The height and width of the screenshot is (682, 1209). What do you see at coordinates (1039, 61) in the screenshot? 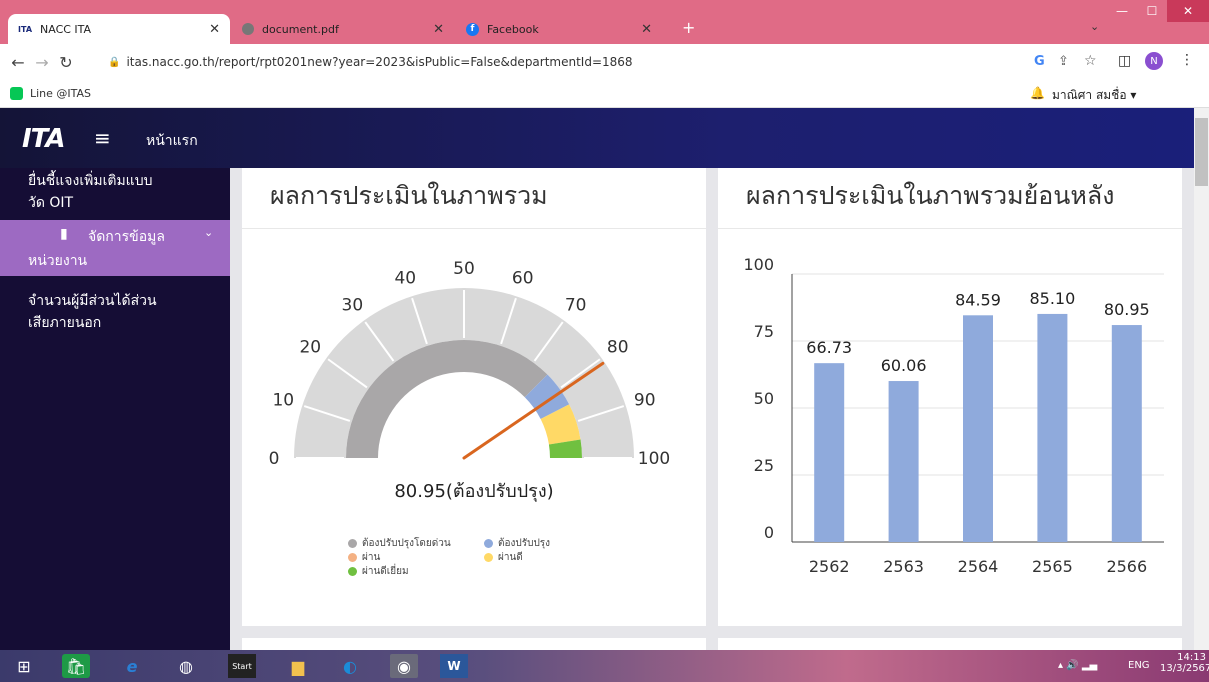
I see `google-translate-icon: G` at bounding box center [1039, 61].